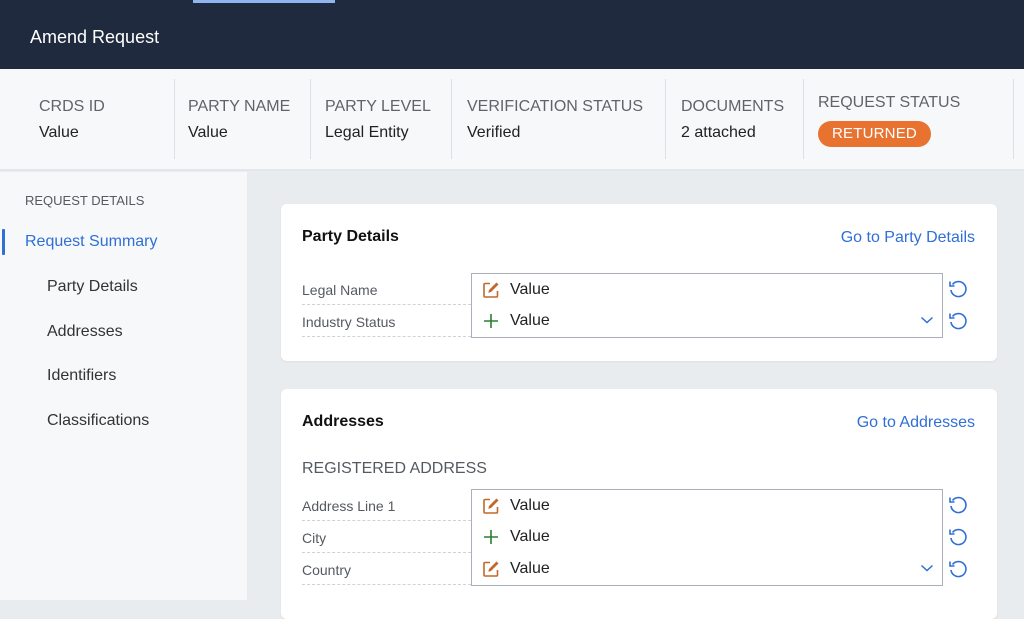 The height and width of the screenshot is (619, 1024). Describe the element at coordinates (718, 132) in the screenshot. I see `summary-value: 2 attached` at that location.